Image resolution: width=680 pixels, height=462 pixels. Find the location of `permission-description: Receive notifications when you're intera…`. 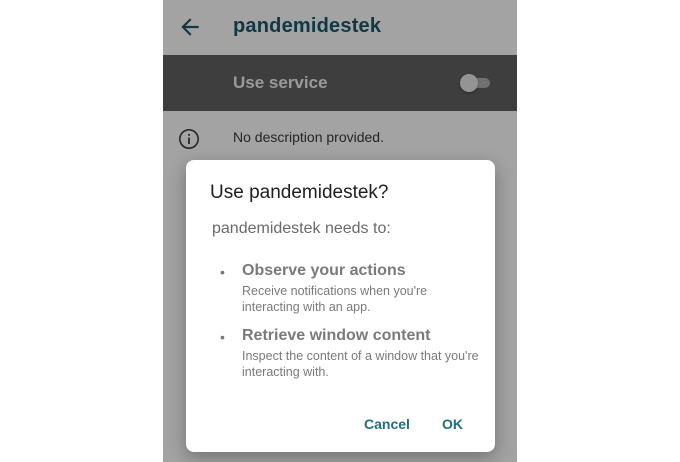

permission-description: Receive notifications when you're intera… is located at coordinates (335, 299).